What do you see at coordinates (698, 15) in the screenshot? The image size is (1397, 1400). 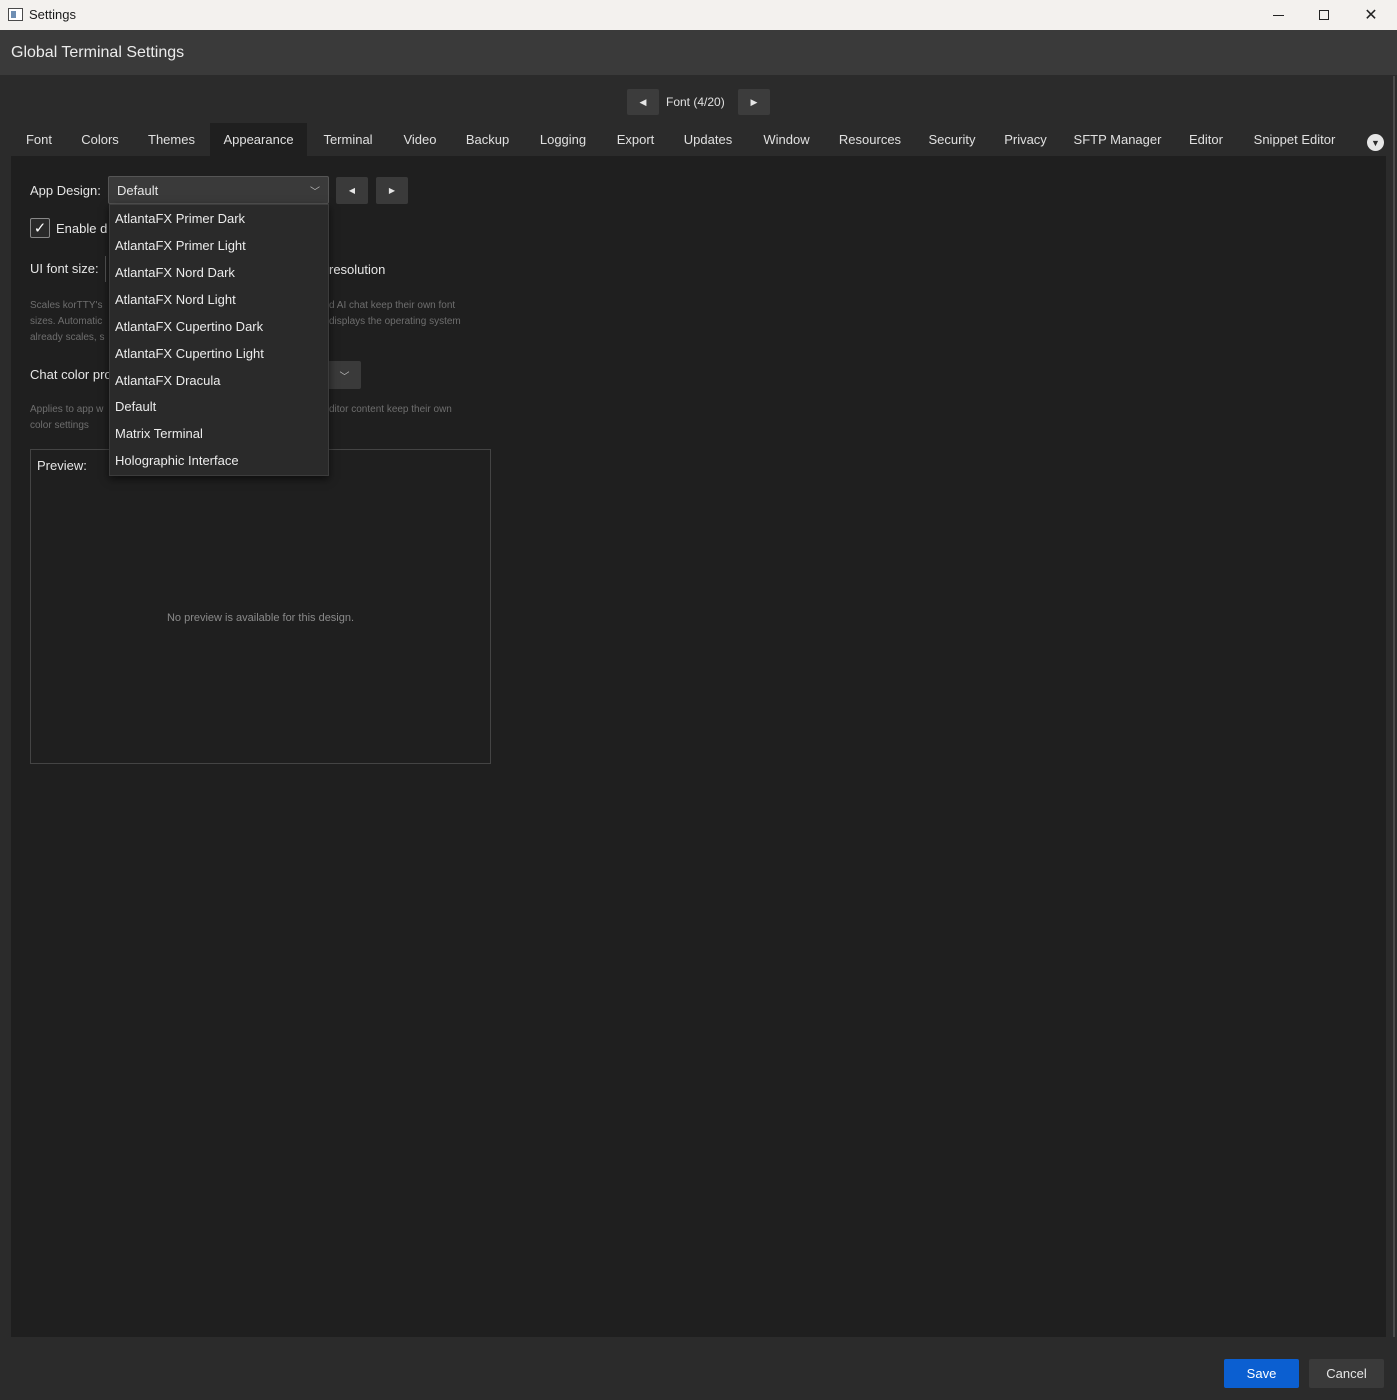 I see `window-titlebar: Settings ✕` at bounding box center [698, 15].